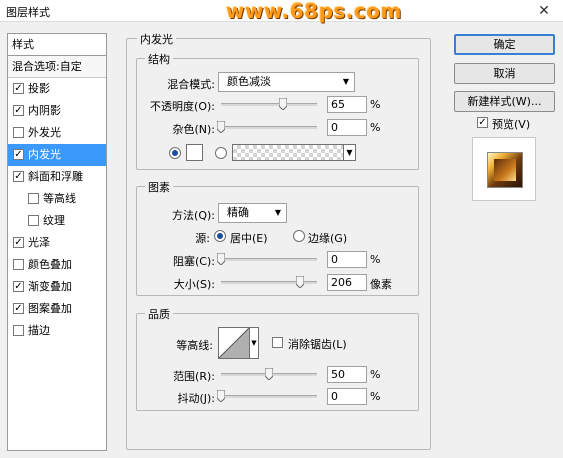 This screenshot has width=563, height=458. Describe the element at coordinates (57, 45) in the screenshot. I see `styles-header: 样式` at that location.